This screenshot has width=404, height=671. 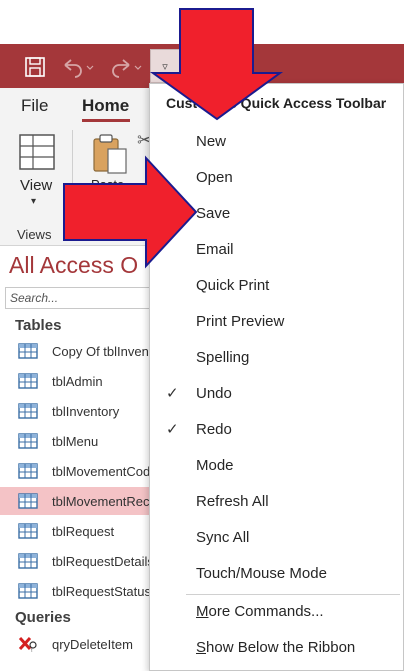 What do you see at coordinates (215, 249) in the screenshot?
I see `menu-item-label: Email` at bounding box center [215, 249].